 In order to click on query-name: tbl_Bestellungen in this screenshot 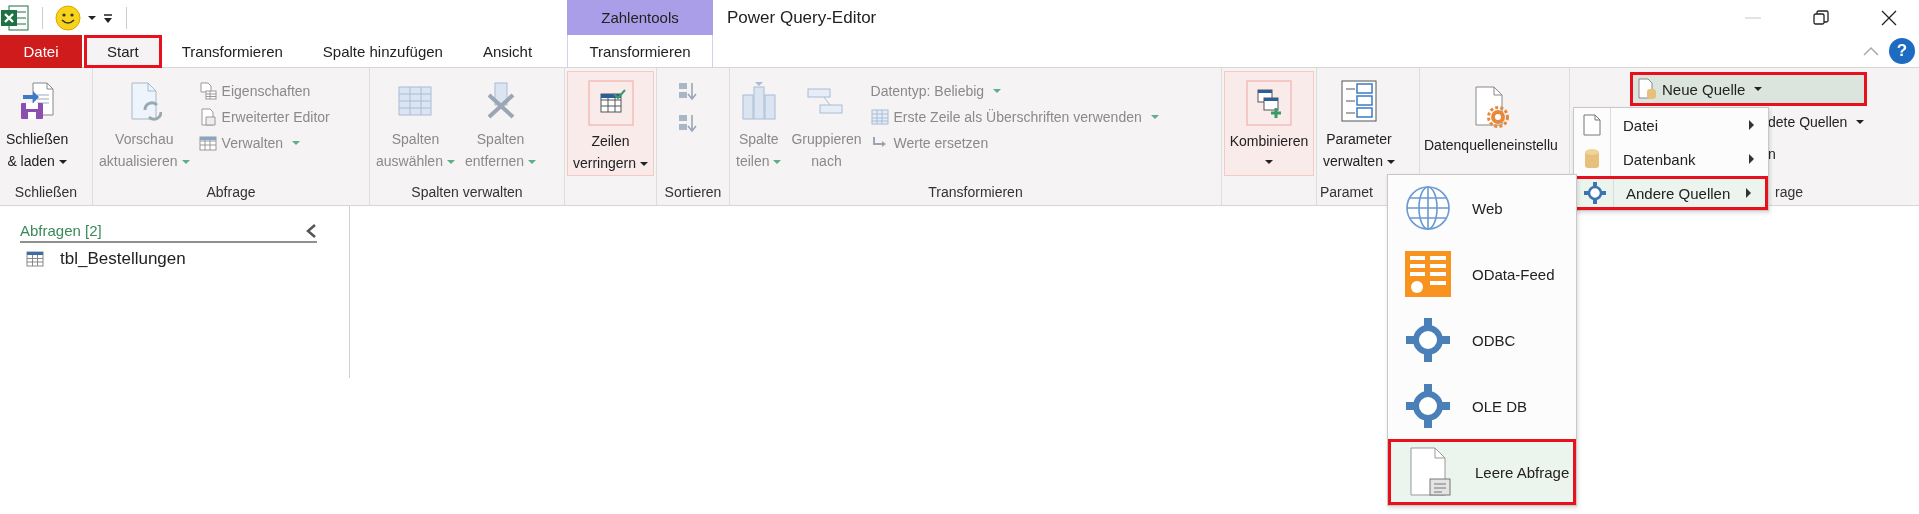, I will do `click(123, 259)`.